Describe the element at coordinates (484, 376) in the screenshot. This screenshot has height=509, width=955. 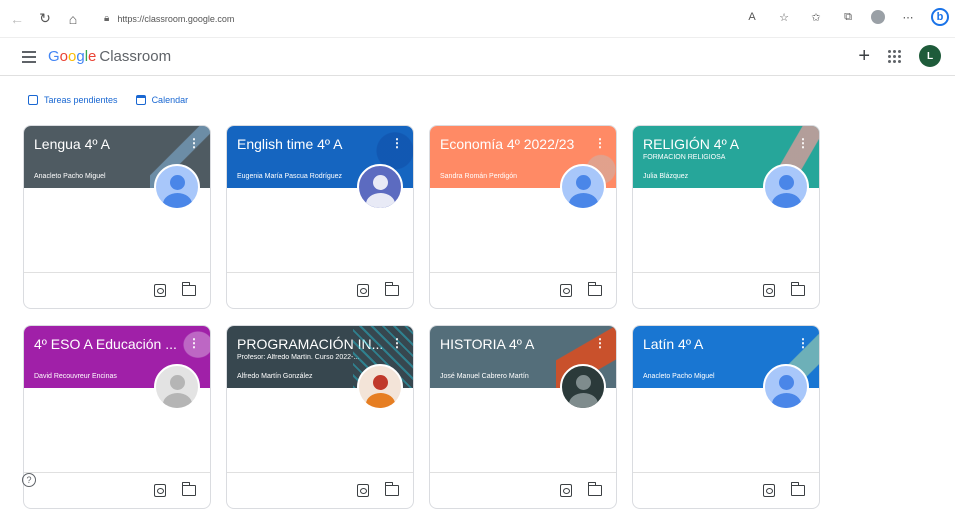
I see `course-teacher: José Manuel Cabrero Martín` at that location.